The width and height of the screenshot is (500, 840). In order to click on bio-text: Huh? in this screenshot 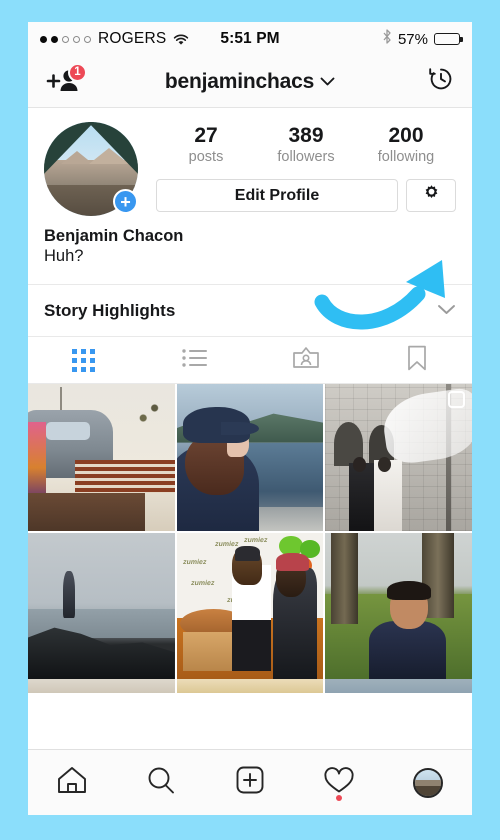, I will do `click(64, 256)`.